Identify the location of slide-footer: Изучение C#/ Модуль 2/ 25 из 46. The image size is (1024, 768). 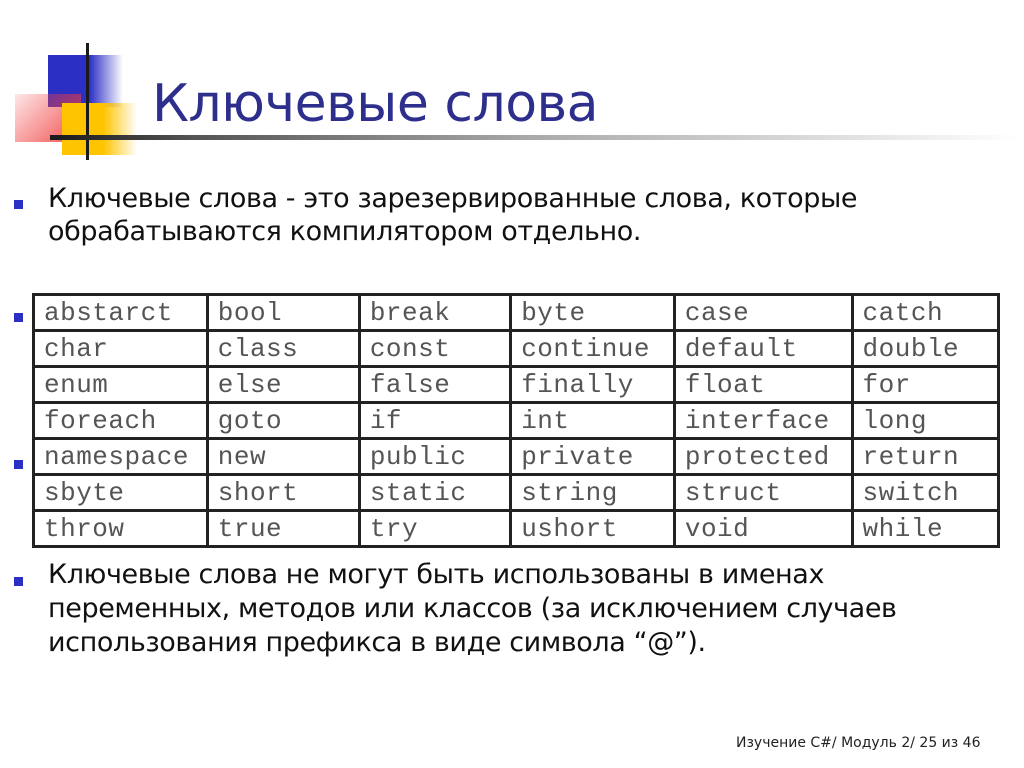
(858, 743).